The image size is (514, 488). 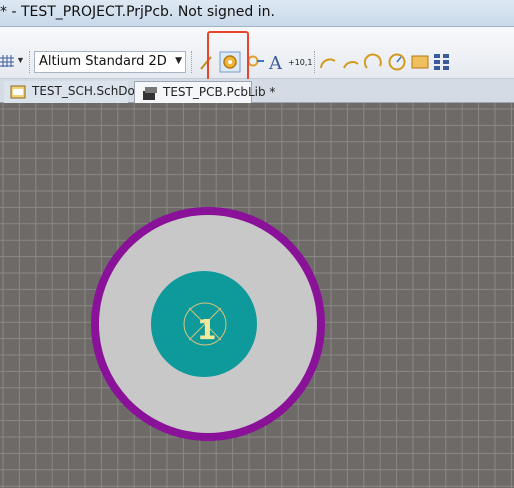 I want to click on tab-test-sch: TEST_SCH.SchDoc *, so click(x=77, y=92).